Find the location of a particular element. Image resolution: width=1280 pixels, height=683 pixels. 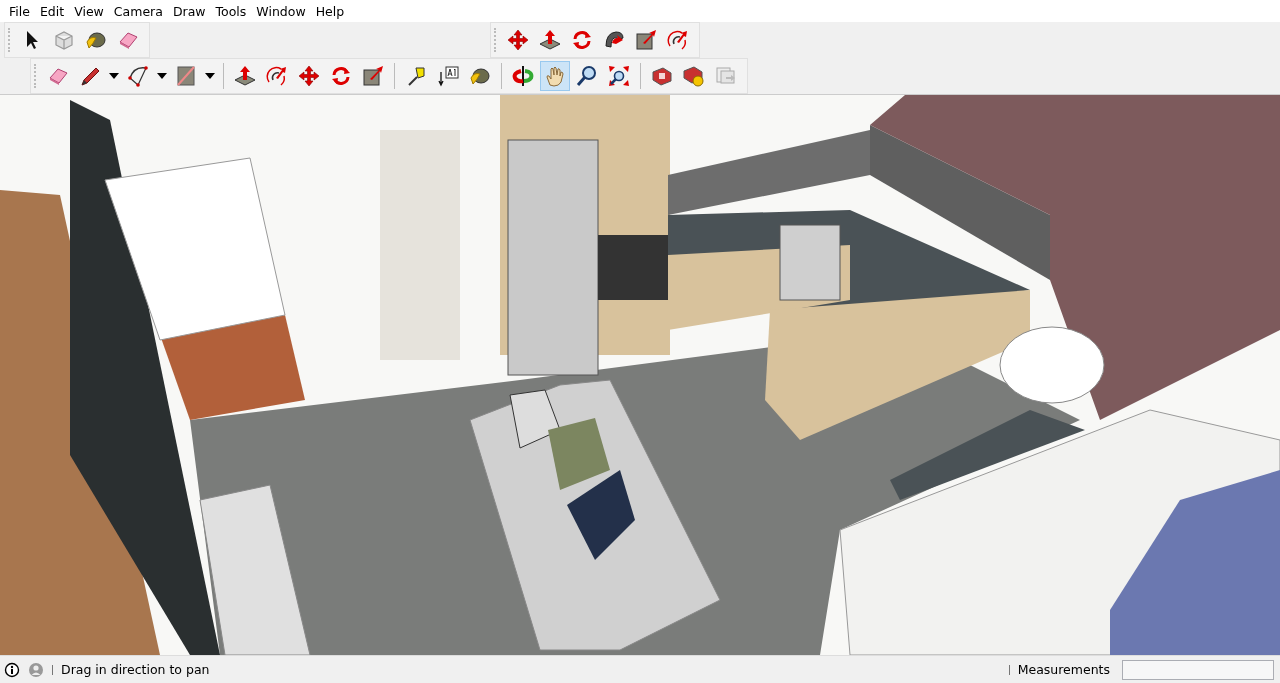

arc-icon is located at coordinates (138, 76).